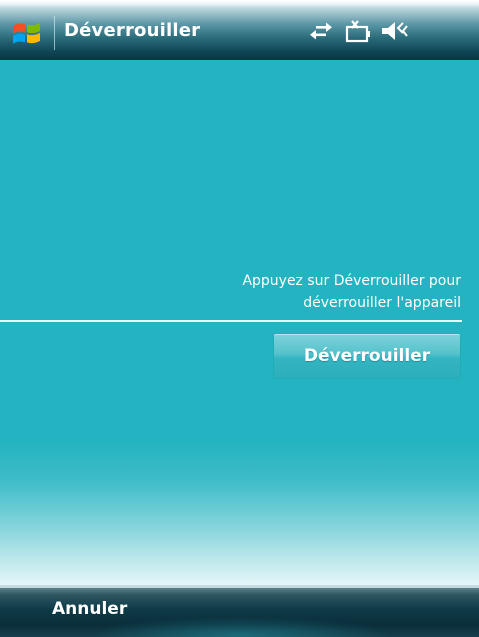 The height and width of the screenshot is (637, 479). I want to click on battery-missing-icon, so click(358, 31).